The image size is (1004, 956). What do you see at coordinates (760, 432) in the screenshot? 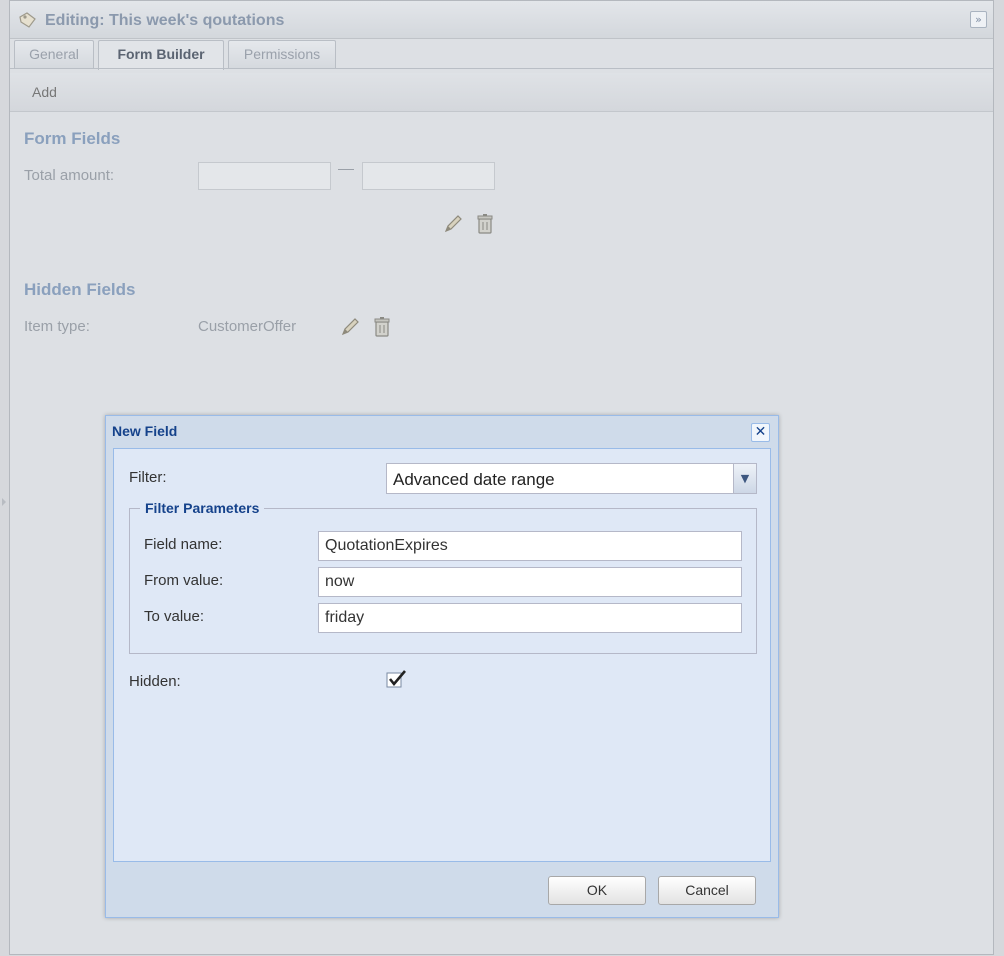
I see `close-icon: ✕` at bounding box center [760, 432].